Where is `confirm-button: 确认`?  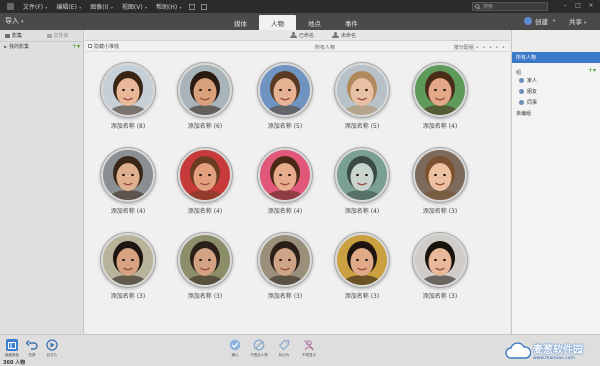 confirm-button: 确认 is located at coordinates (235, 348).